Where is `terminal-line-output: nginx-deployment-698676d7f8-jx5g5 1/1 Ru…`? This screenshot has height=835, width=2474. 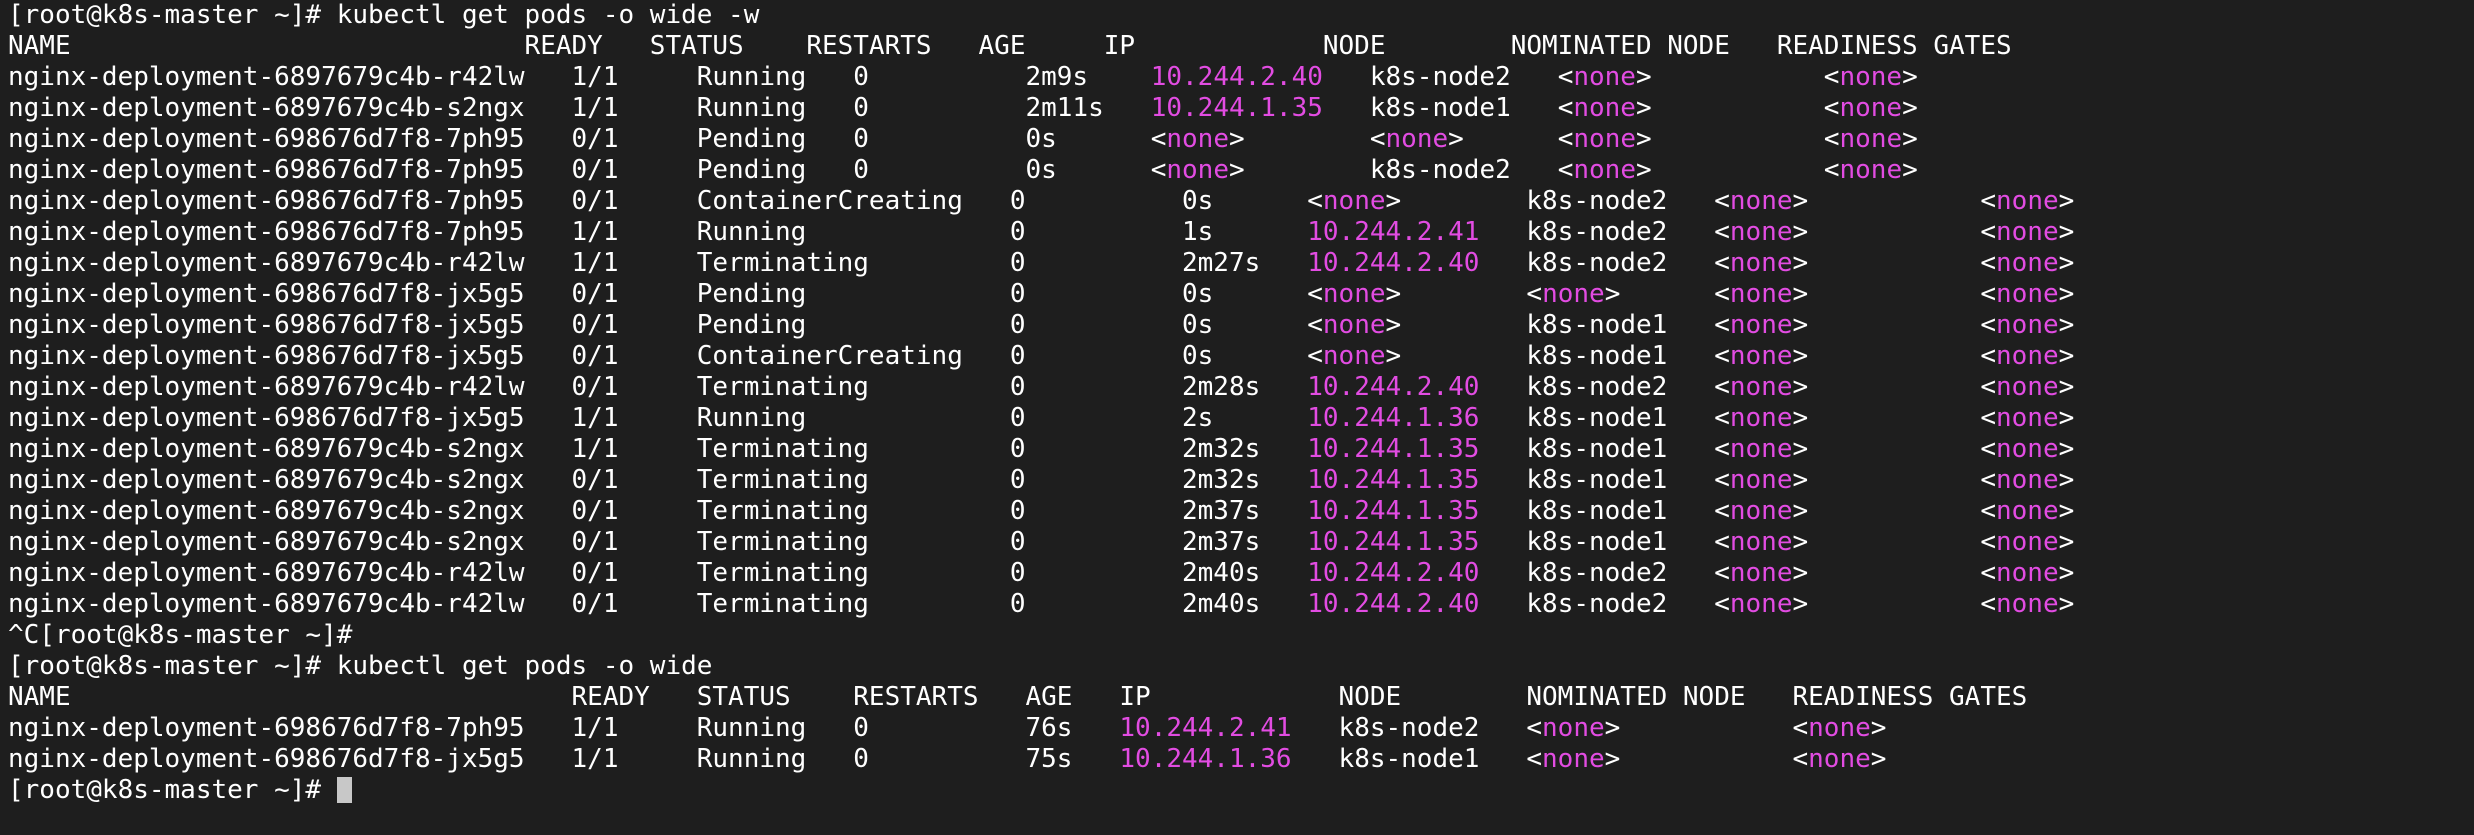
terminal-line-output: nginx-deployment-698676d7f8-jx5g5 1/1 Ru… is located at coordinates (1238, 418).